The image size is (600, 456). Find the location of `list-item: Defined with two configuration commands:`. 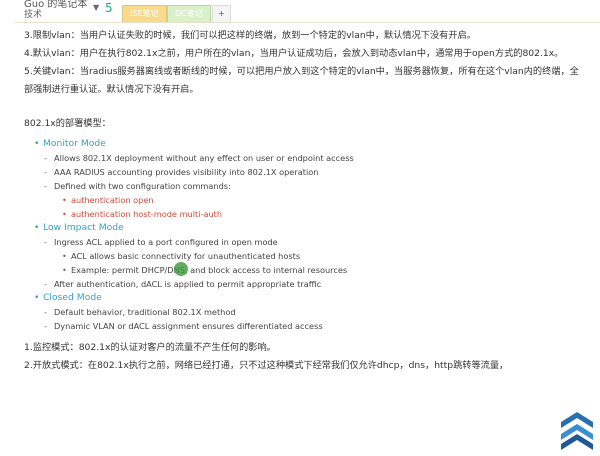

list-item: Defined with two configuration commands: is located at coordinates (304, 186).